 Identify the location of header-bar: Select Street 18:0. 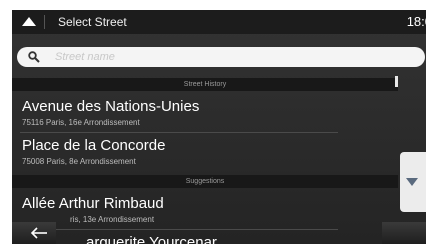
(219, 22).